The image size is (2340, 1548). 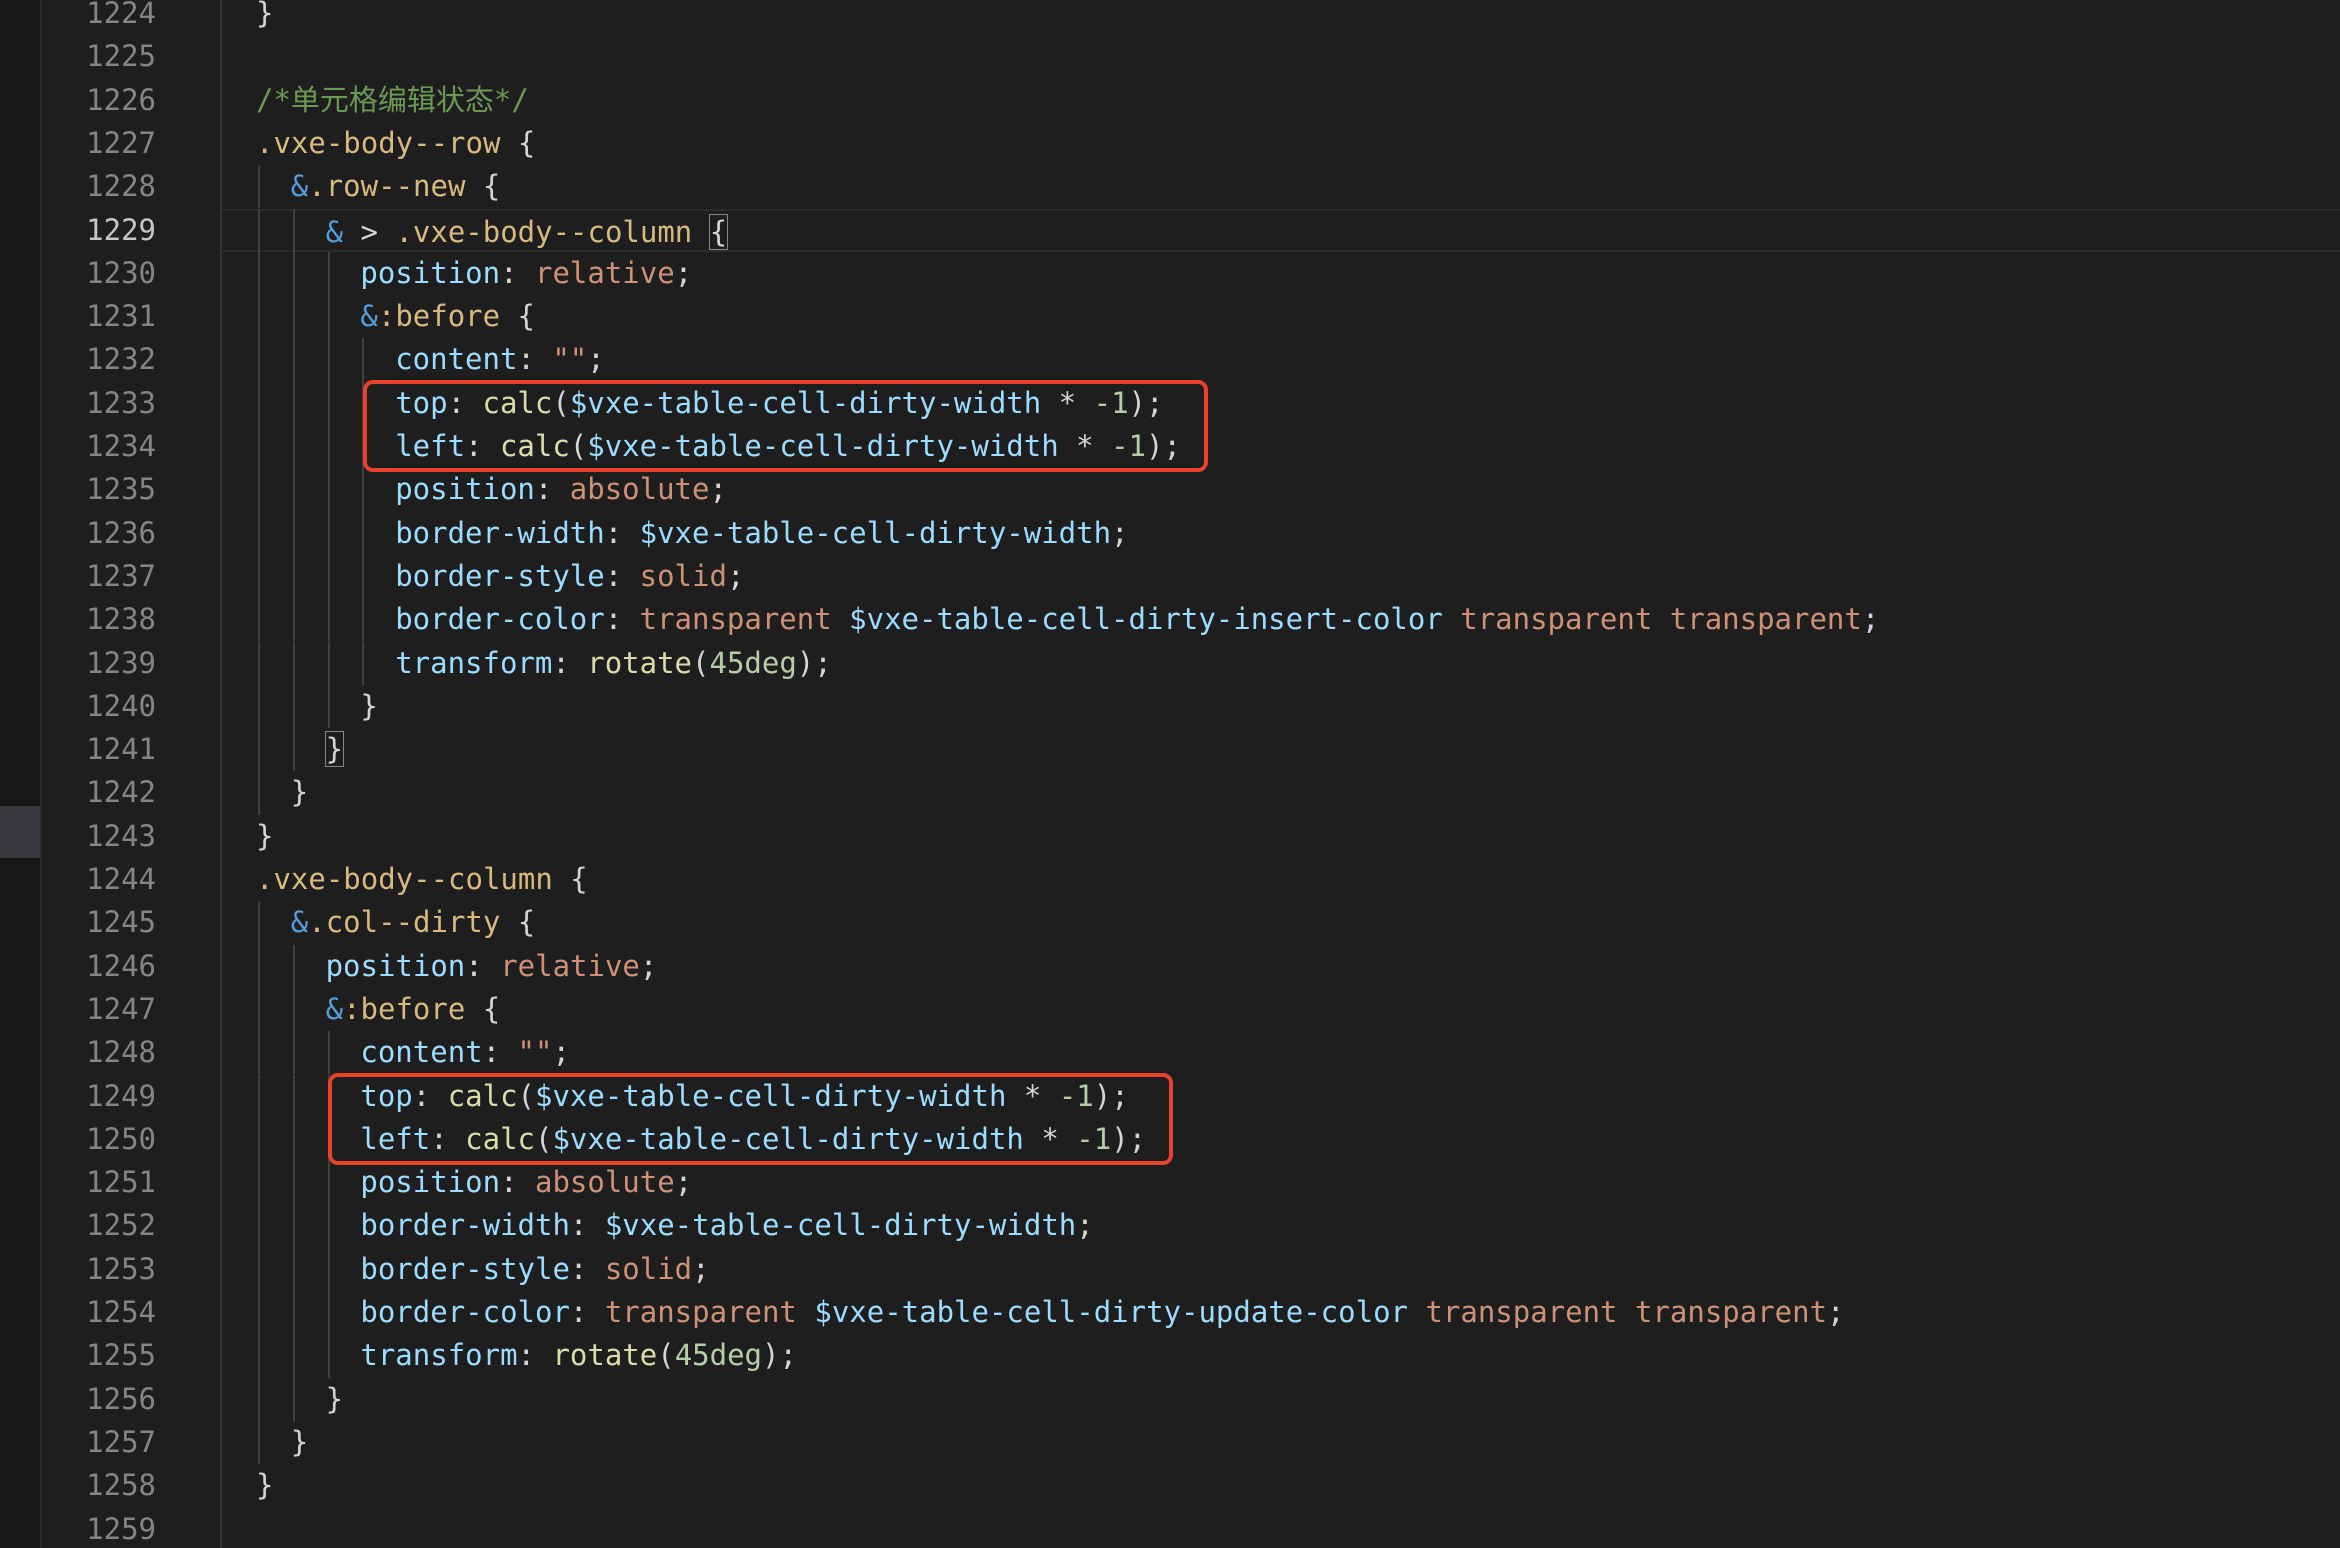 I want to click on activity-indicator, so click(x=20, y=832).